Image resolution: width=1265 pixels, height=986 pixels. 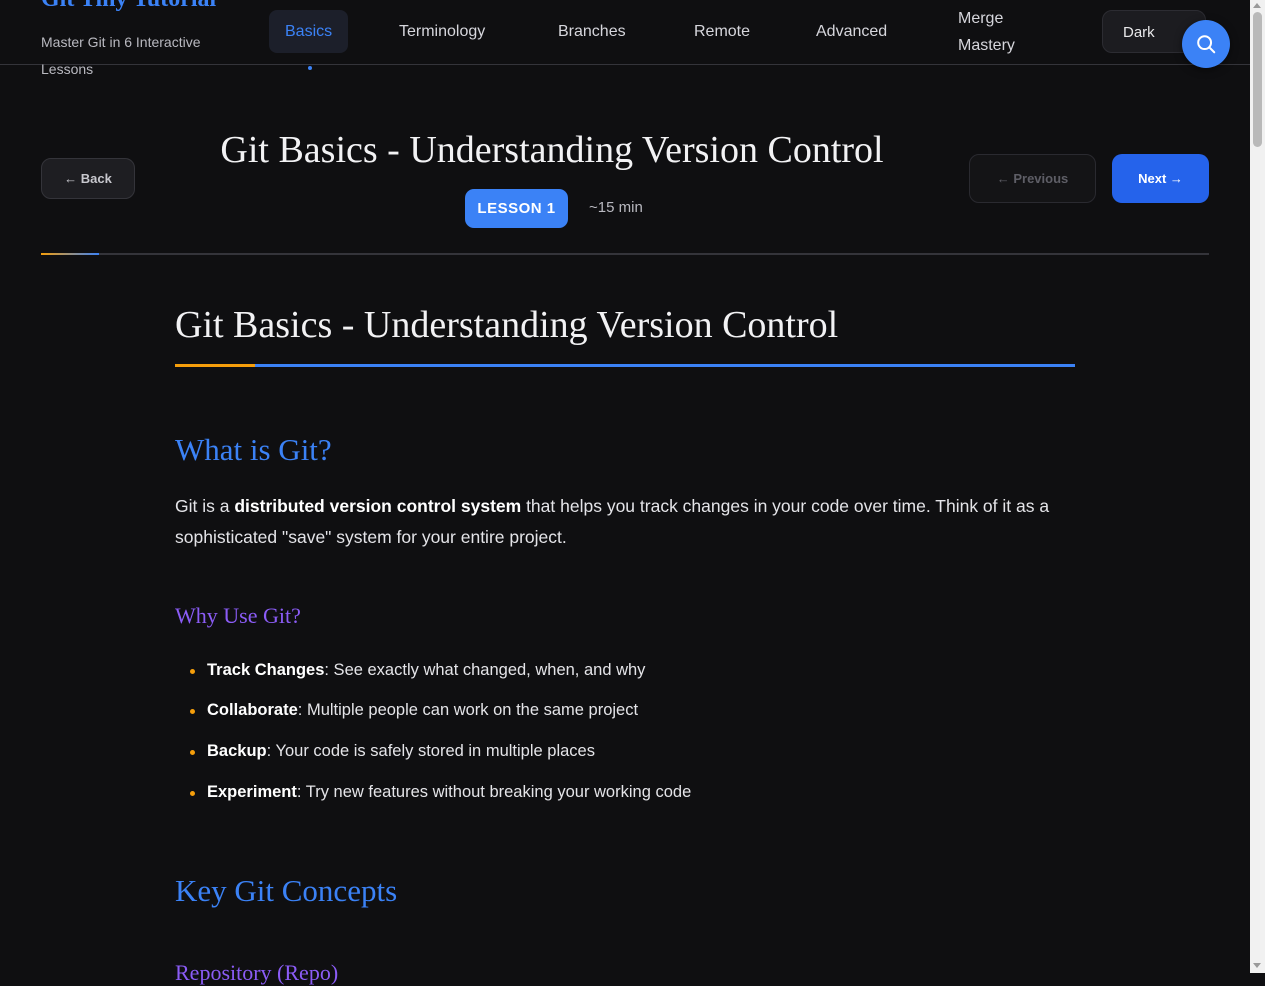 I want to click on nav-tab-terminology: Terminology, so click(x=442, y=31).